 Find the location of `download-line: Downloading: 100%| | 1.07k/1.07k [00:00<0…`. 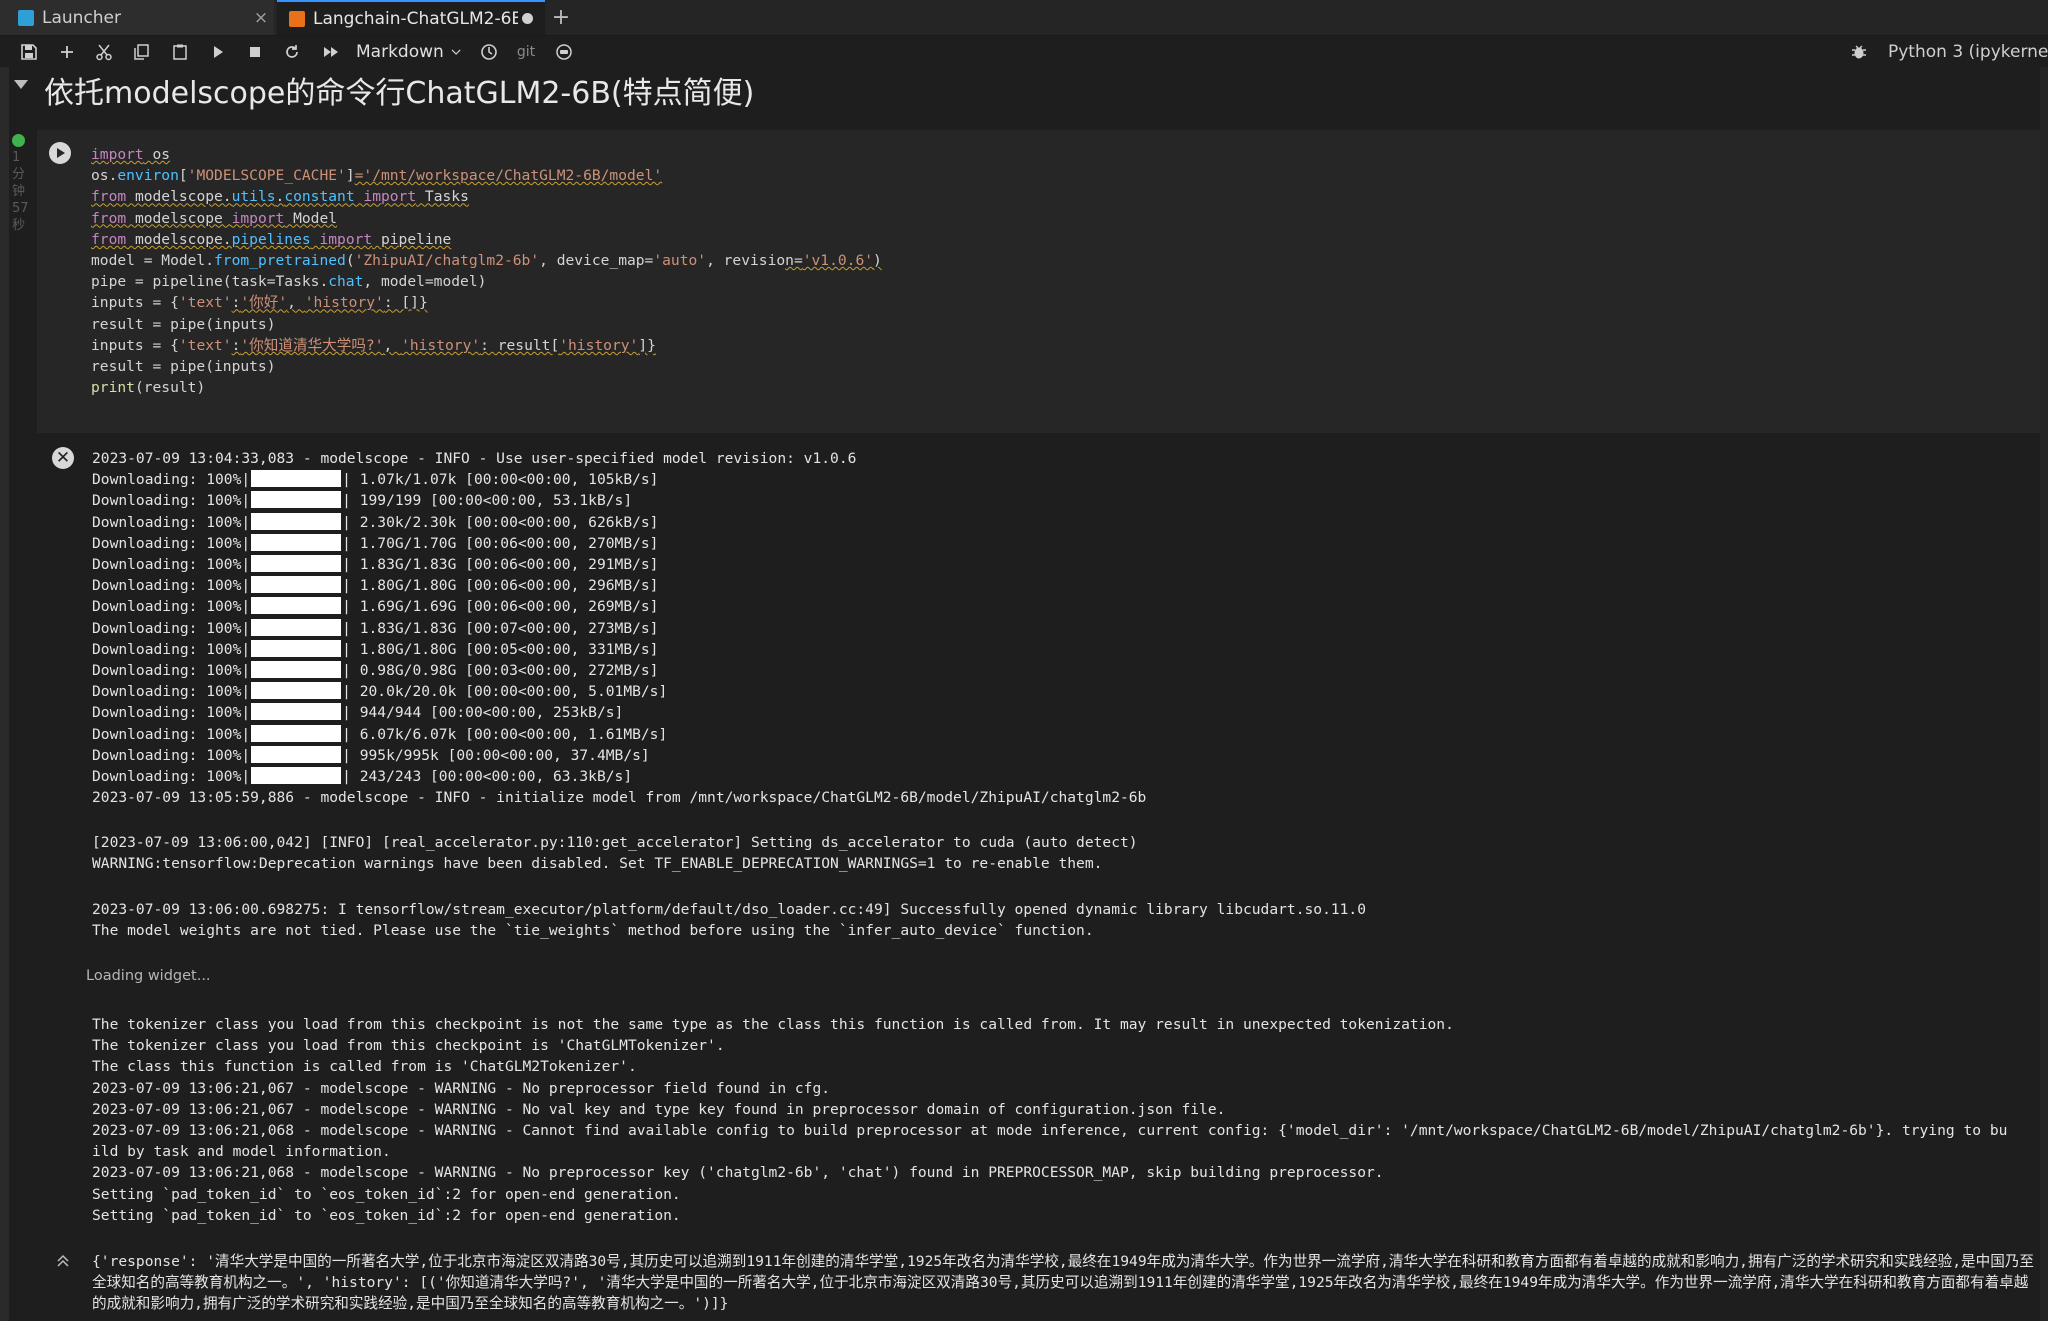

download-line: Downloading: 100%| | 1.07k/1.07k [00:00<0… is located at coordinates (375, 479).